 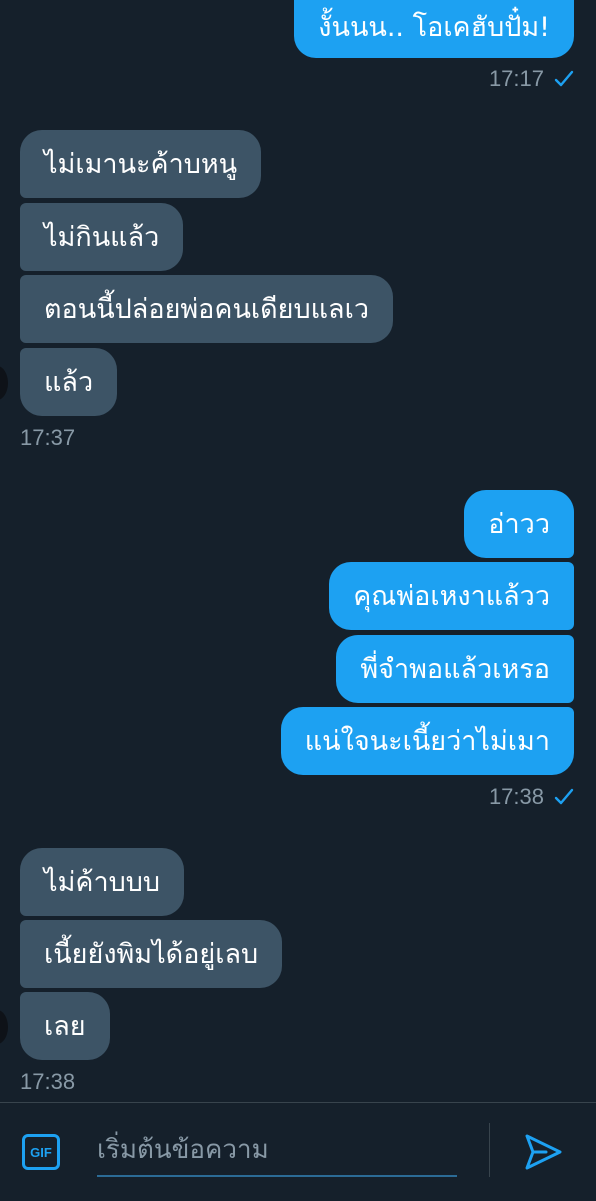 I want to click on message-bubble-received: แล้ว, so click(x=69, y=382).